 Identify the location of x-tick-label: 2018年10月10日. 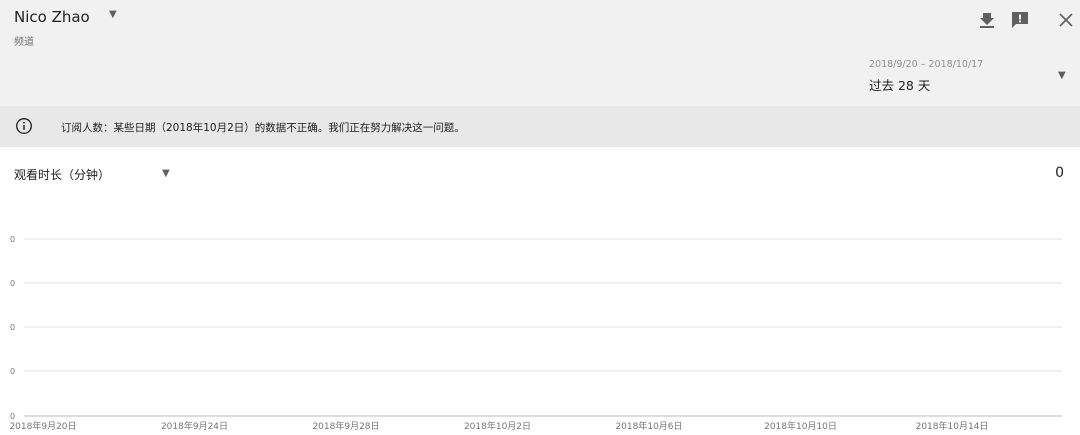
(800, 426).